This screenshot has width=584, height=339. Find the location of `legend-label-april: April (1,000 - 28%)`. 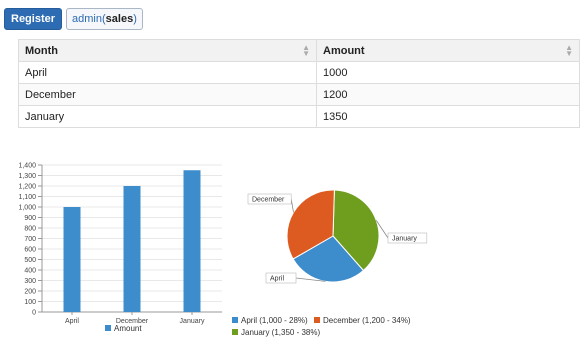

legend-label-april: April (1,000 - 28%) is located at coordinates (274, 320).